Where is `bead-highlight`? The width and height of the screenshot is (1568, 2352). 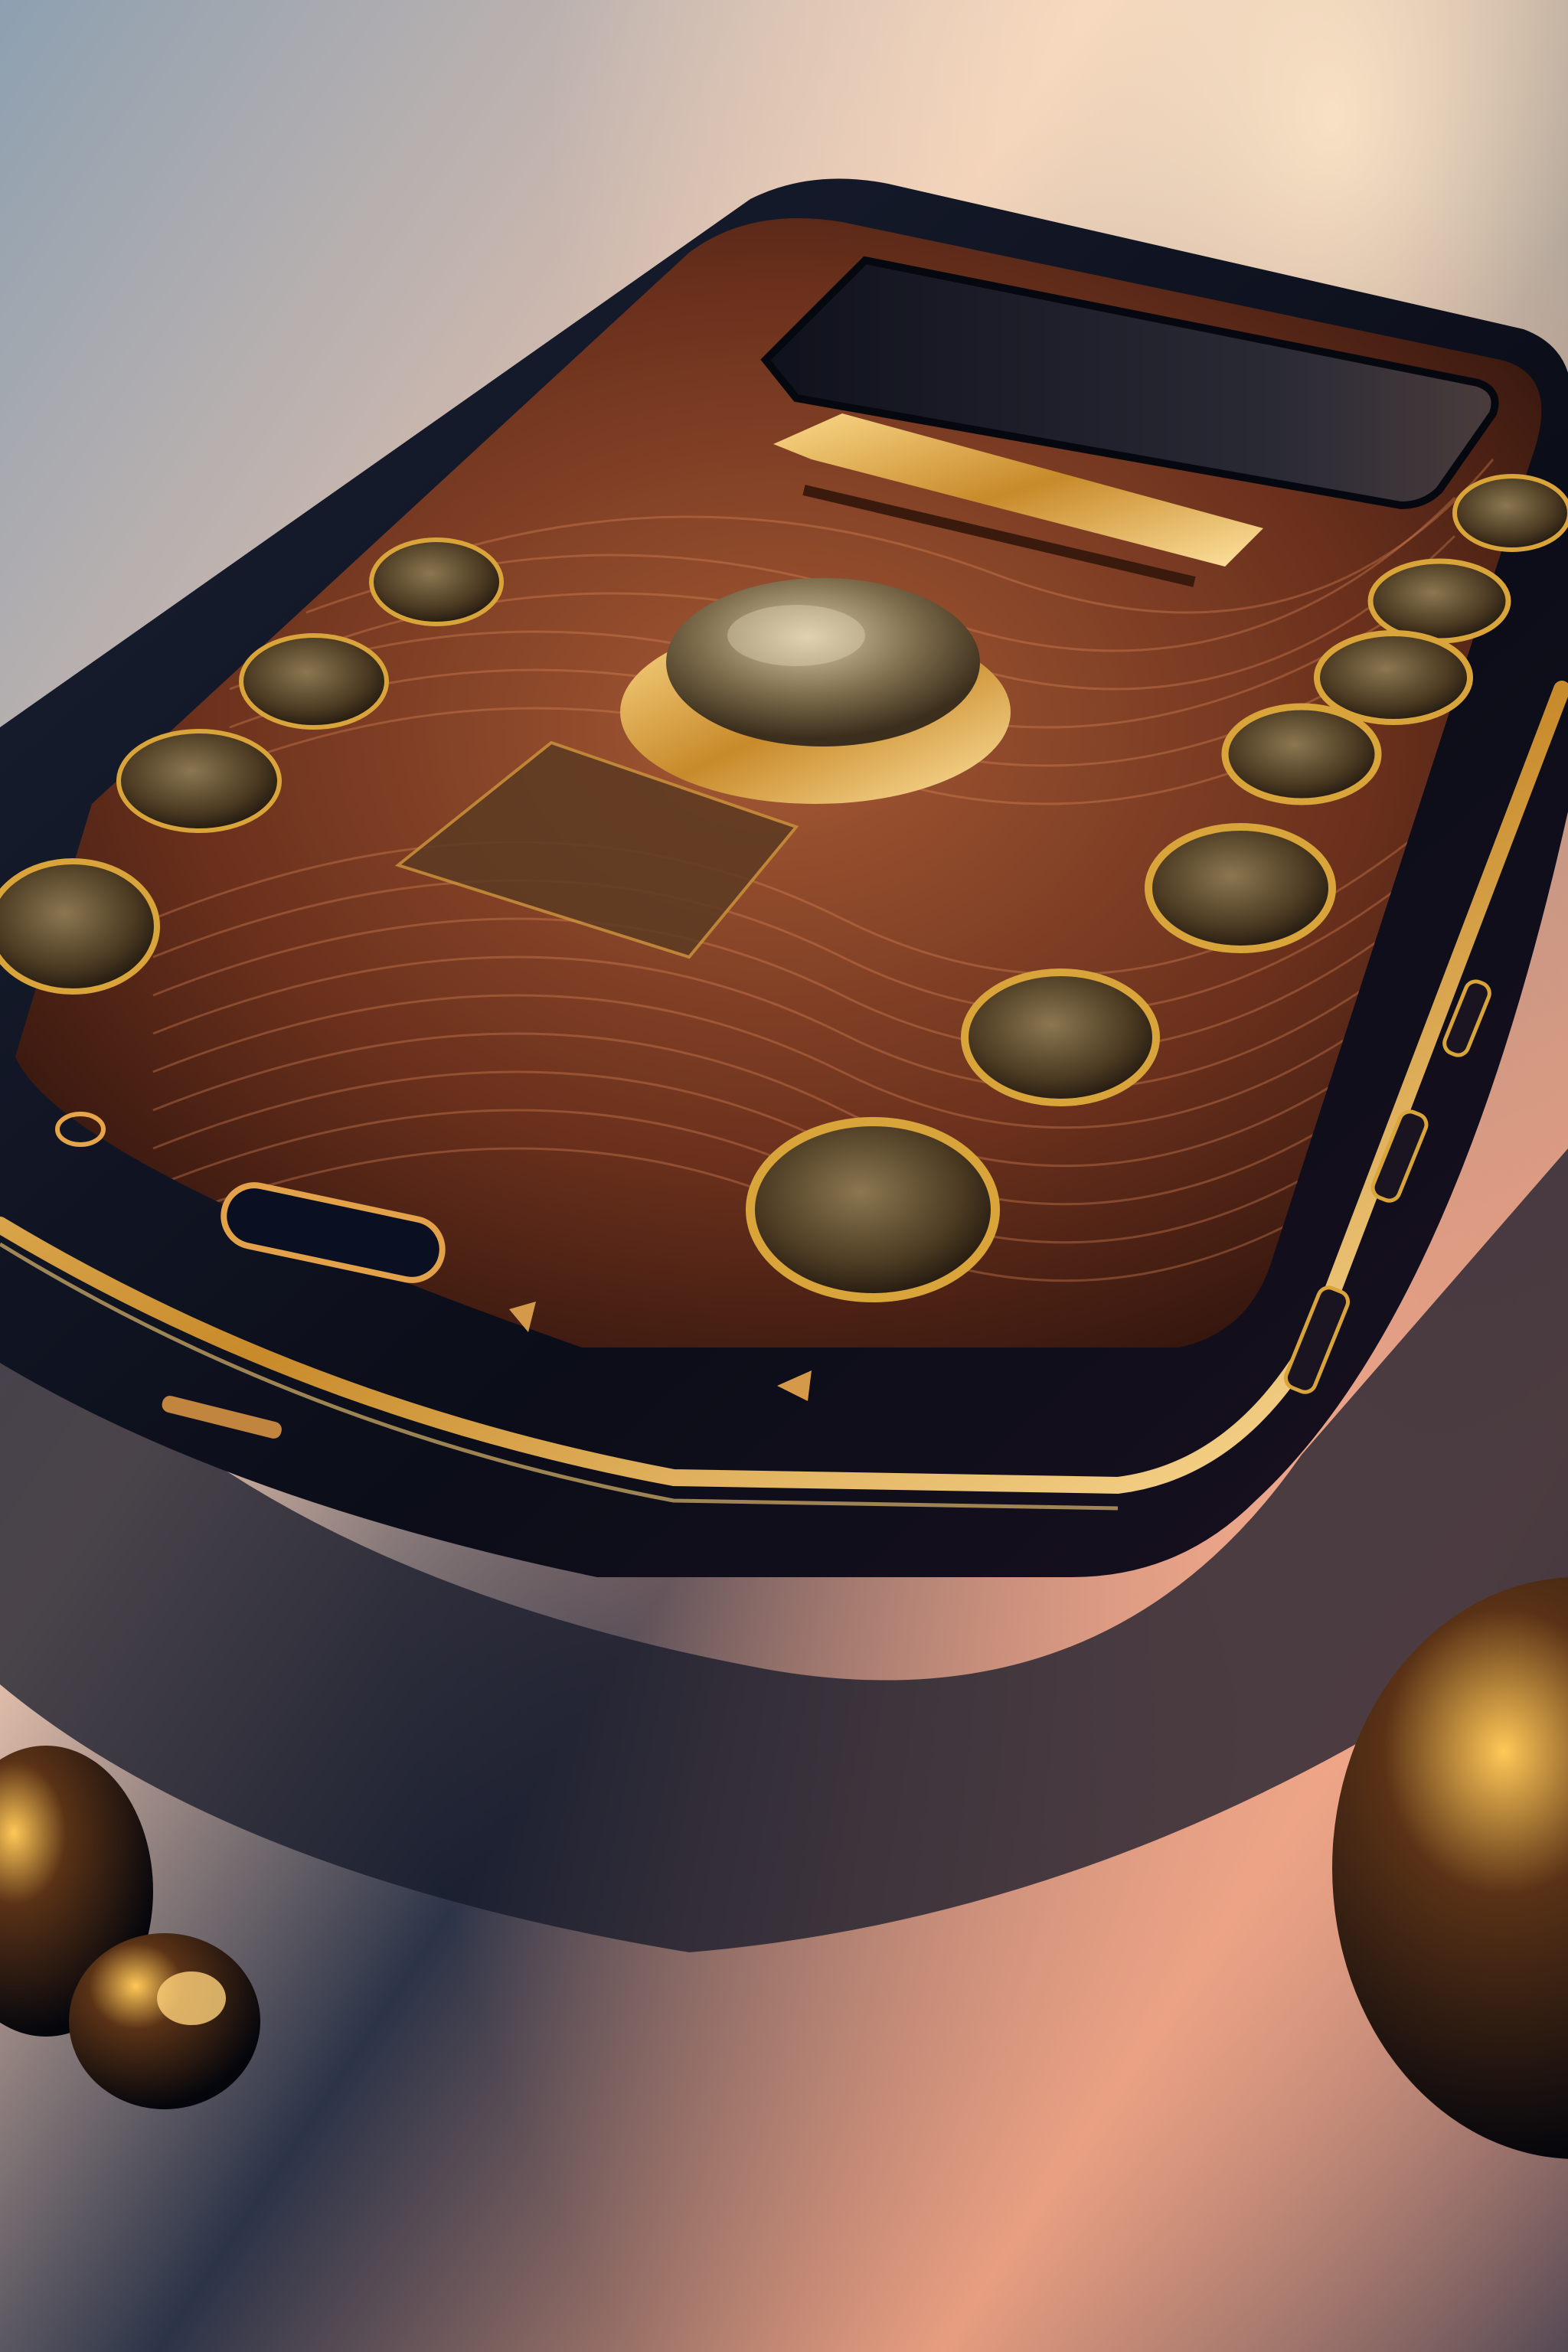 bead-highlight is located at coordinates (191, 1998).